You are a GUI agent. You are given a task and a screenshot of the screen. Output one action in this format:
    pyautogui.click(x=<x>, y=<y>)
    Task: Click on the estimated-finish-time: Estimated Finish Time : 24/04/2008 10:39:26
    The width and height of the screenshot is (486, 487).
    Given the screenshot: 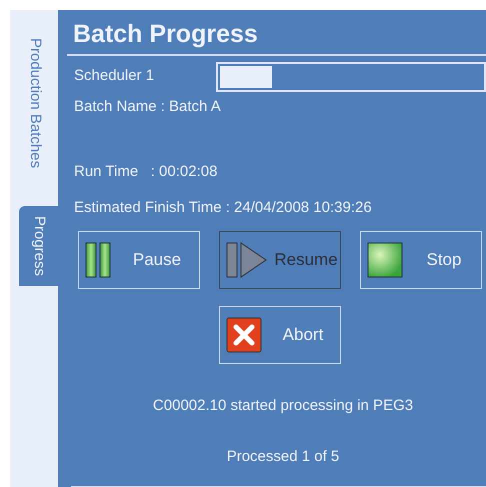 What is the action you would take?
    pyautogui.click(x=223, y=208)
    